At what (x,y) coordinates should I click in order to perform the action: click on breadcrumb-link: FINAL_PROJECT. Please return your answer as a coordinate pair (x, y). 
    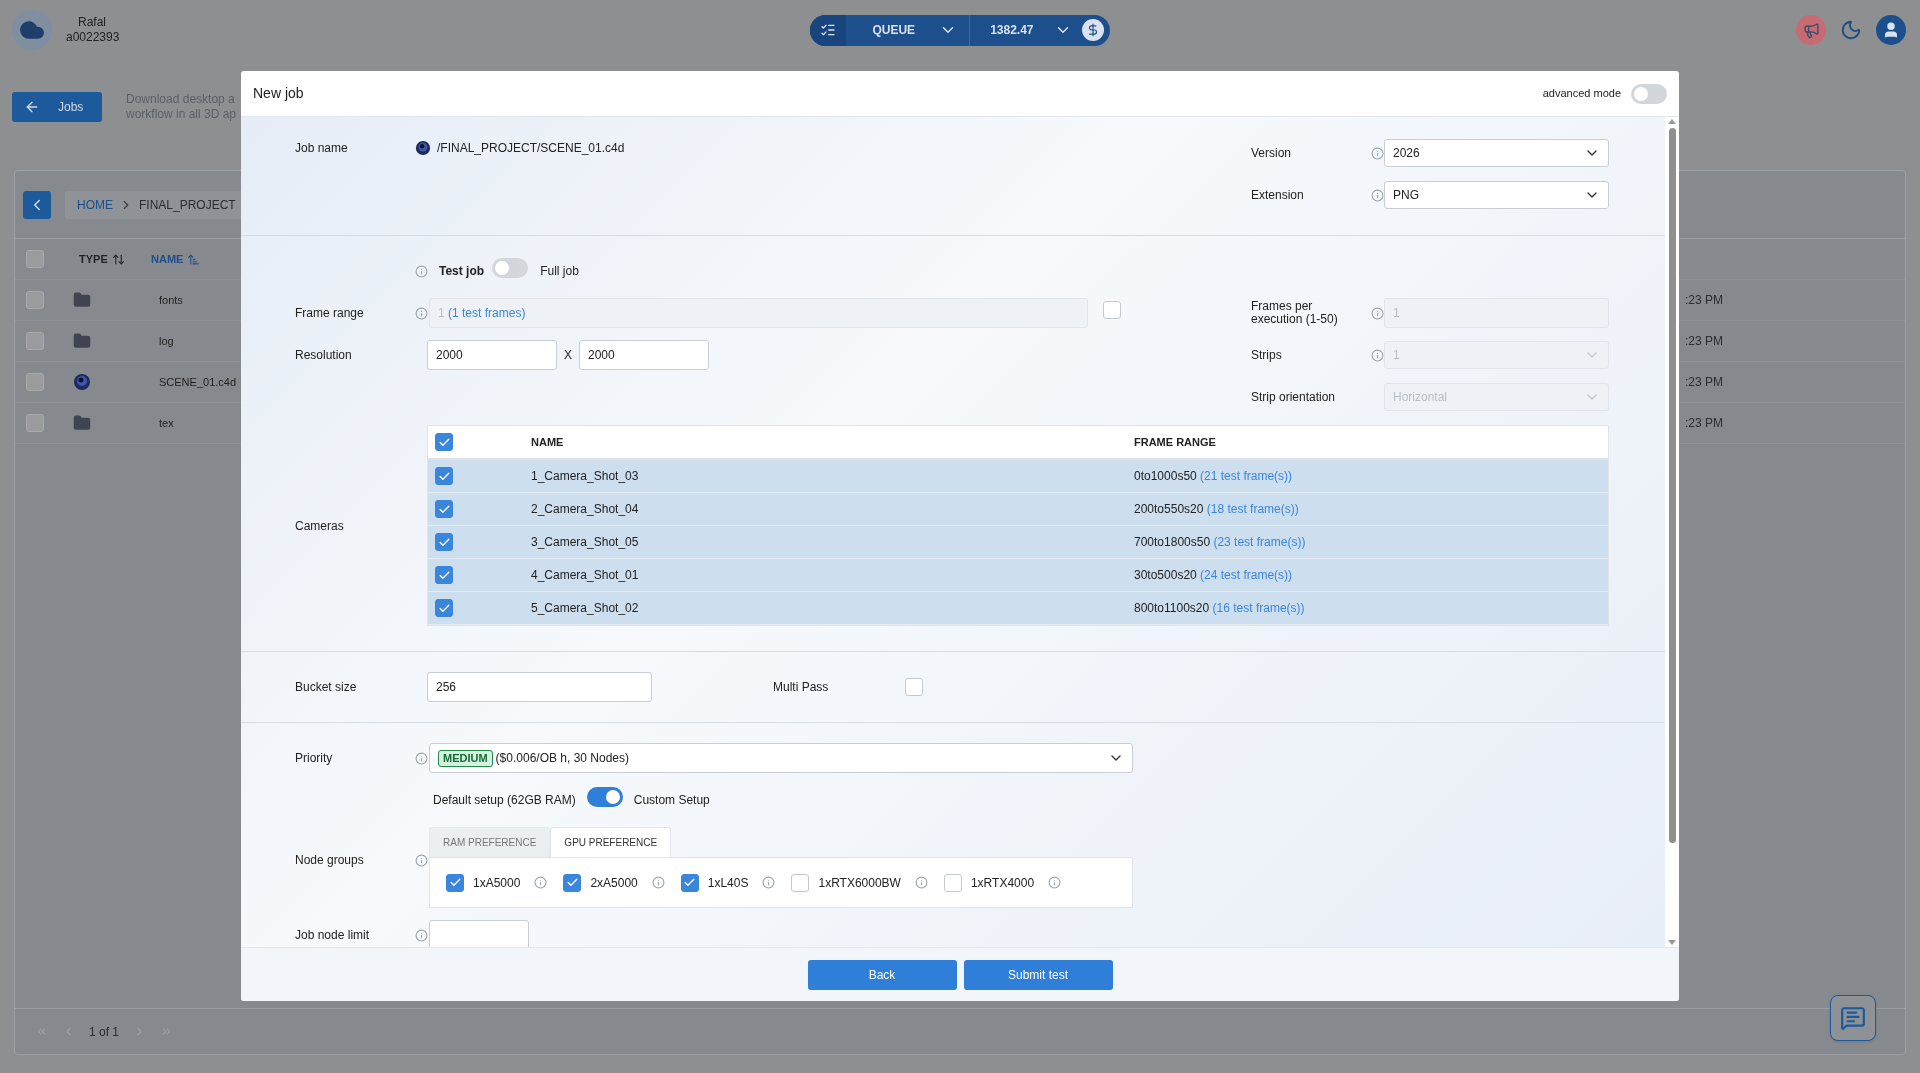
    Looking at the image, I should click on (187, 204).